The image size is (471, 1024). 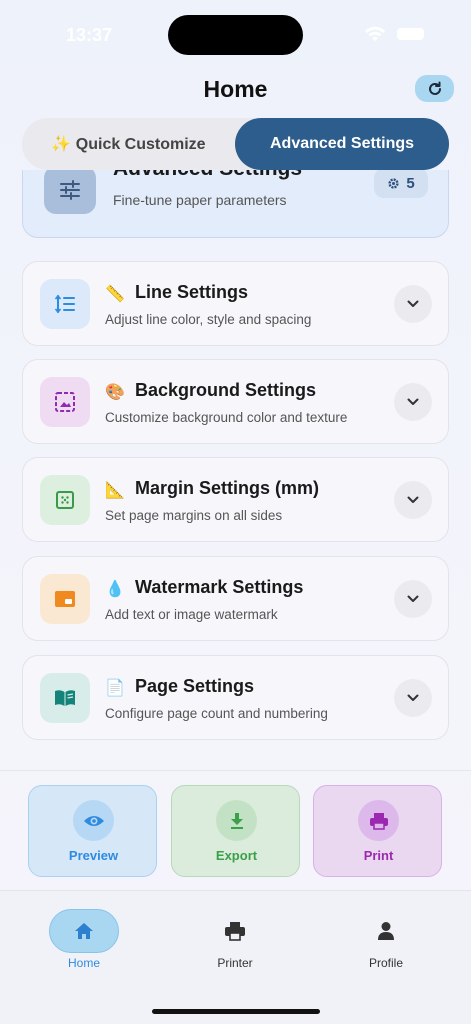 I want to click on expand-watermark-settings-button, so click(x=413, y=599).